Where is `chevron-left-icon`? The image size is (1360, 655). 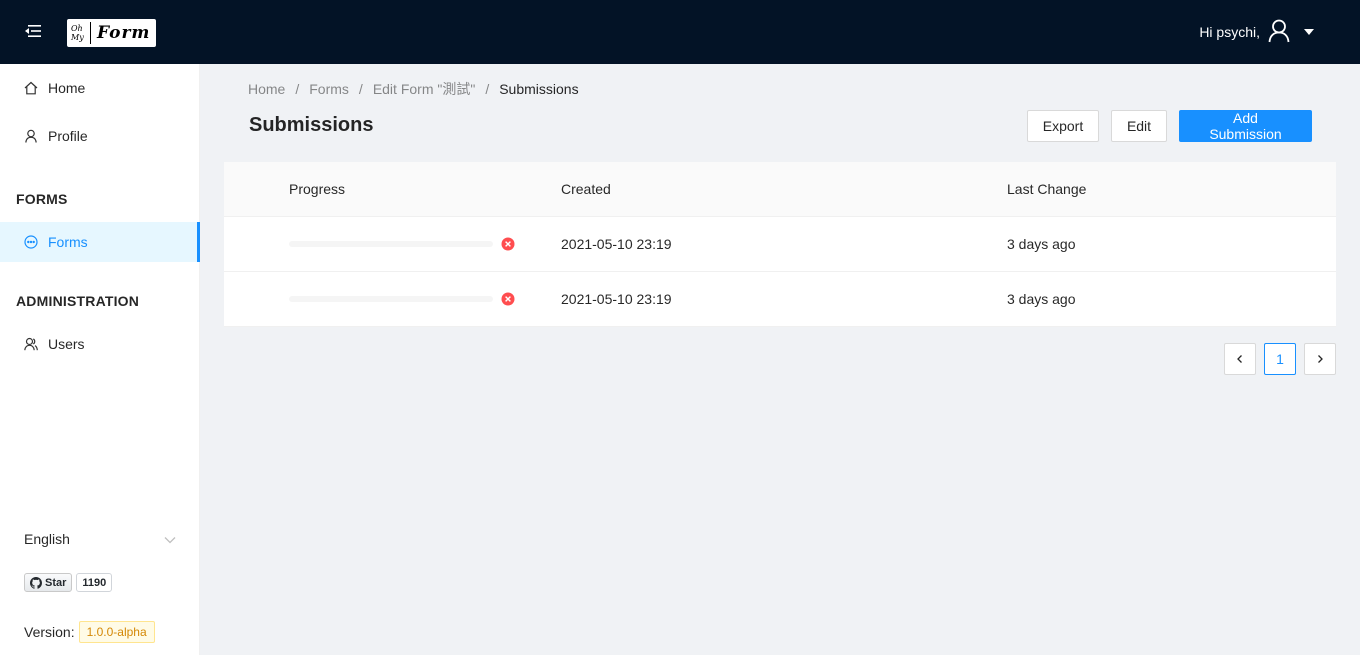
chevron-left-icon is located at coordinates (1239, 359).